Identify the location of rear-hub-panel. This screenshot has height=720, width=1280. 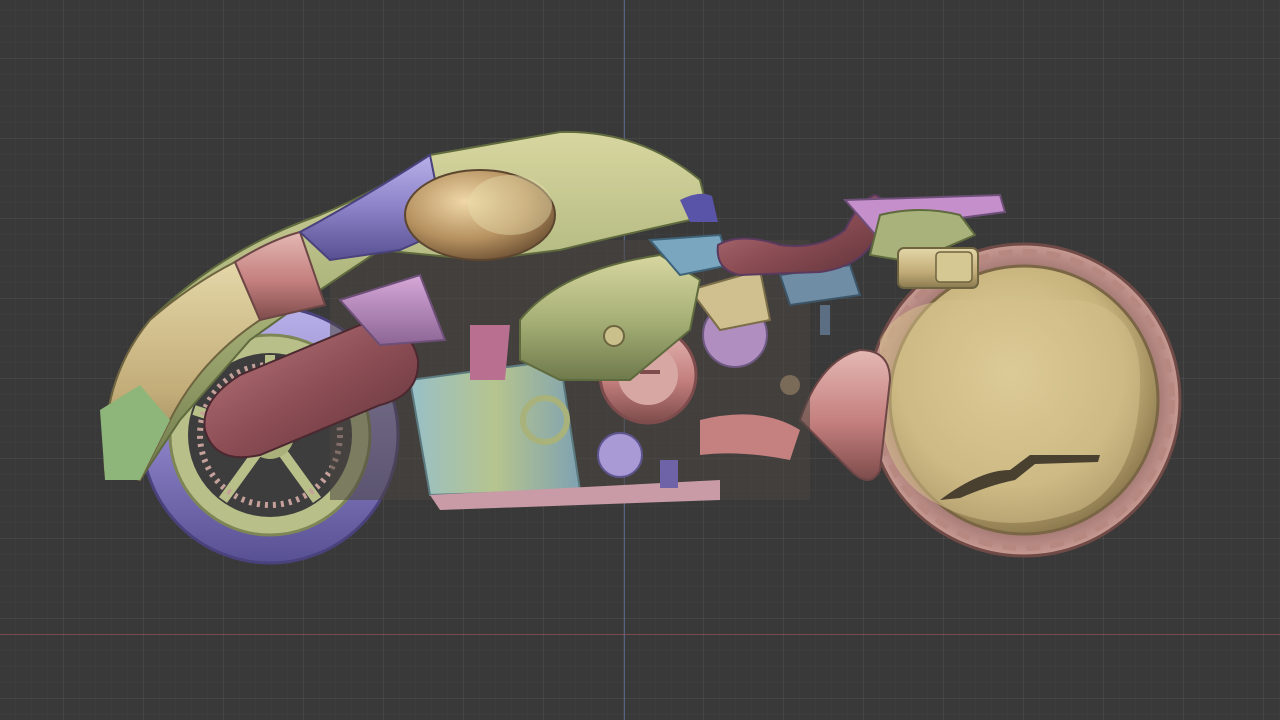
(1010, 411).